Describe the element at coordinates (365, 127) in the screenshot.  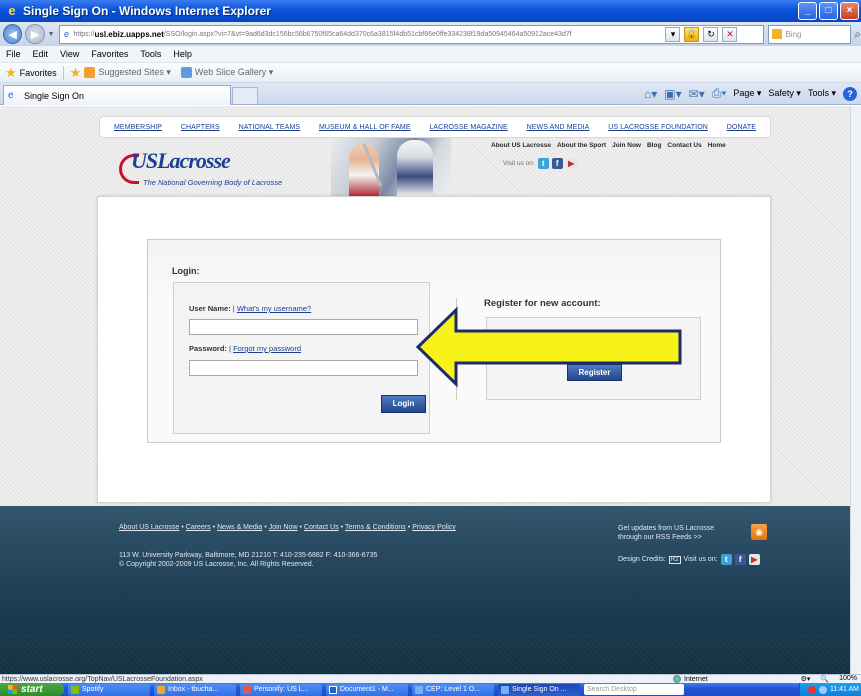
I see `nav-museum-hall-of-fame: MUSEUM & HALL OF FAME` at that location.